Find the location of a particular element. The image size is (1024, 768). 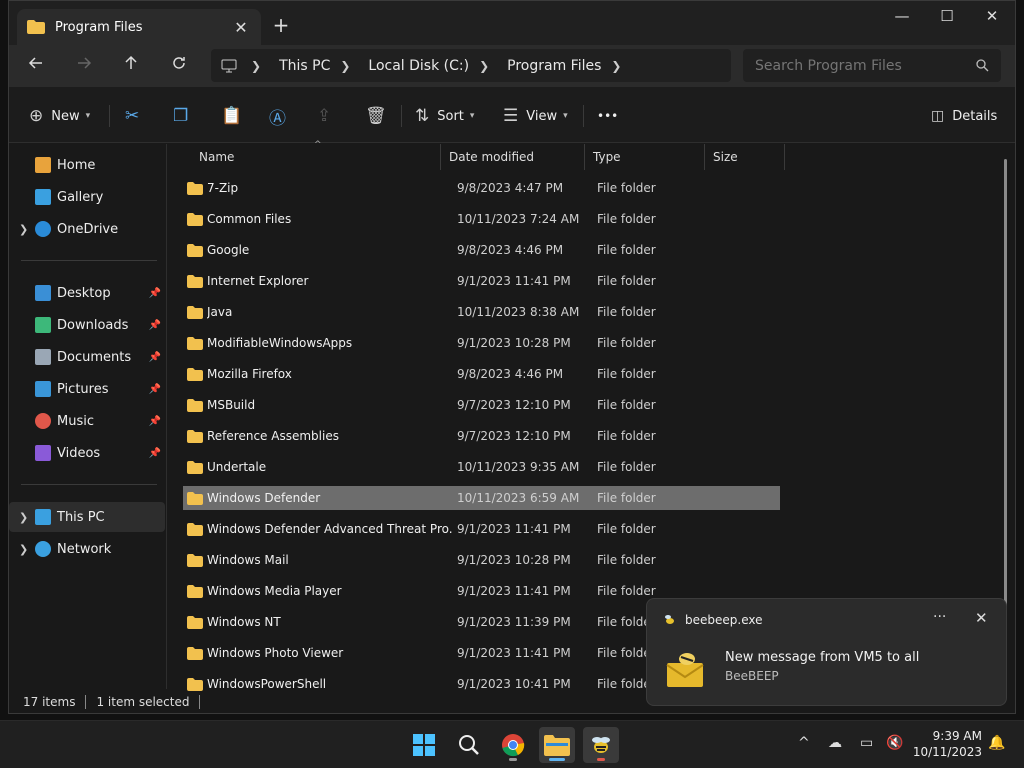

display-tray-icon: ▭ is located at coordinates (866, 743).